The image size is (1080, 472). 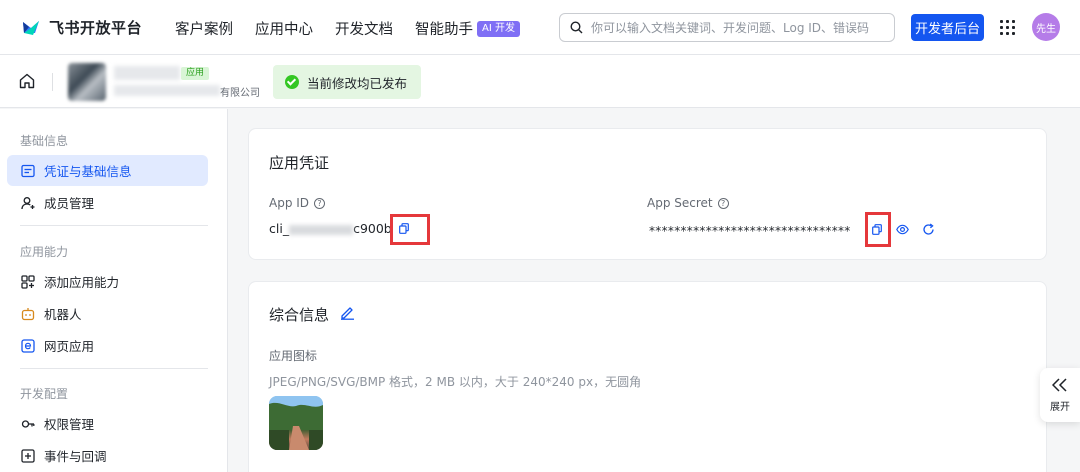 What do you see at coordinates (279, 228) in the screenshot?
I see `app-id-prefix: cli_` at bounding box center [279, 228].